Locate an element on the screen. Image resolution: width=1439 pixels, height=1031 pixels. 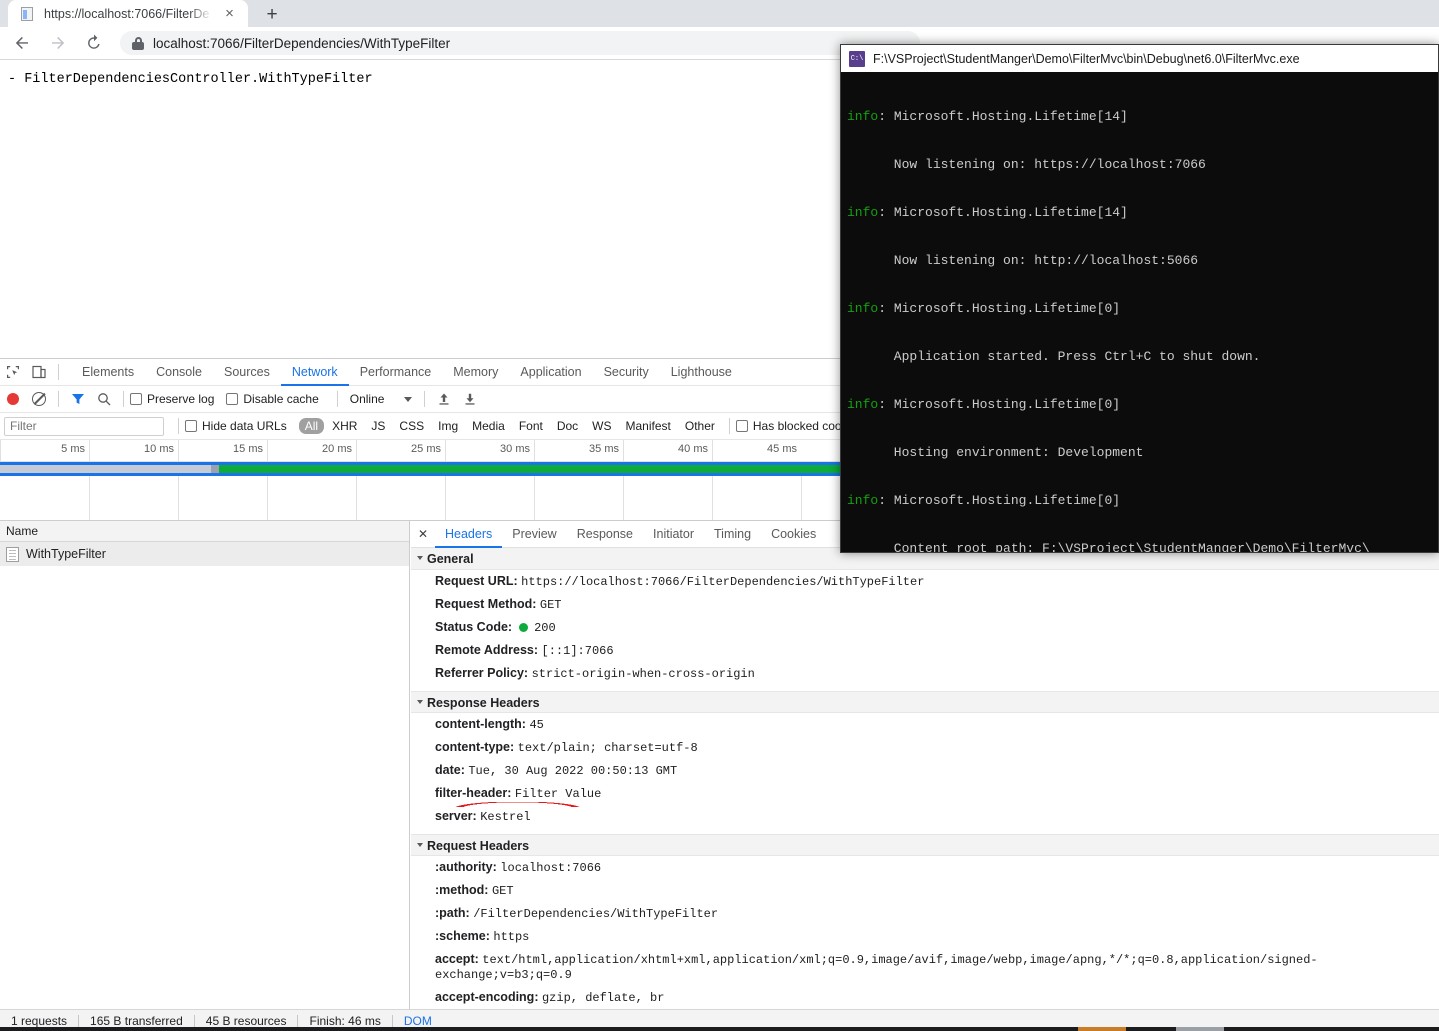
tab-application: Application is located at coordinates (550, 372).